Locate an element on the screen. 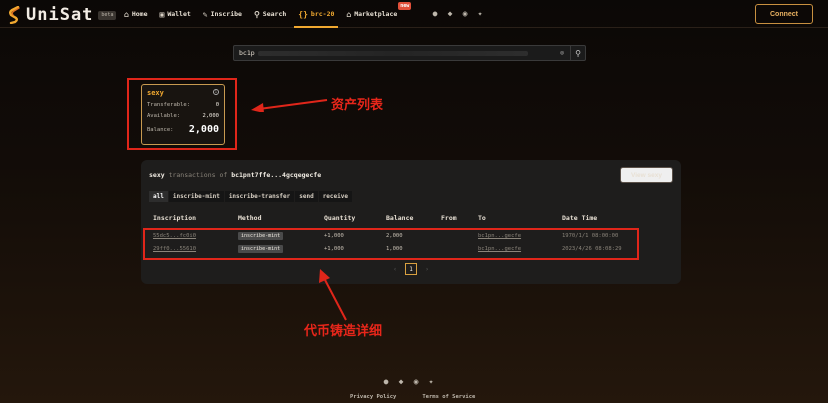  search-blurred-text is located at coordinates (393, 53).